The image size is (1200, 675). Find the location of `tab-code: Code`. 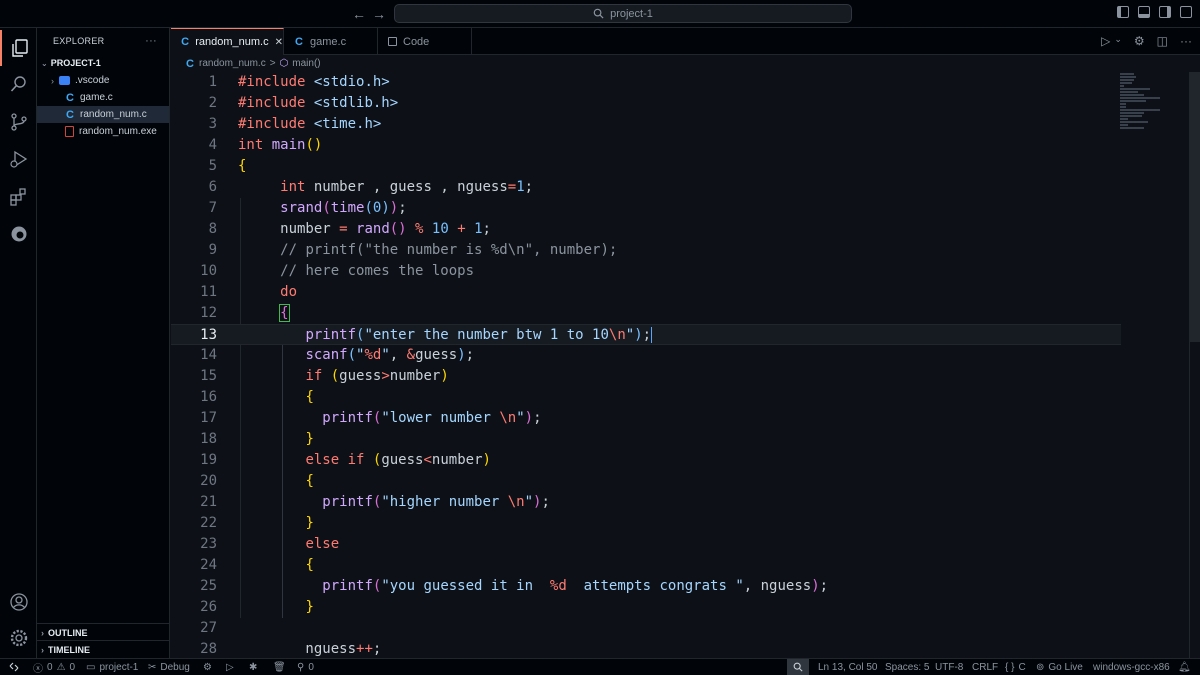

tab-code: Code is located at coordinates (425, 41).